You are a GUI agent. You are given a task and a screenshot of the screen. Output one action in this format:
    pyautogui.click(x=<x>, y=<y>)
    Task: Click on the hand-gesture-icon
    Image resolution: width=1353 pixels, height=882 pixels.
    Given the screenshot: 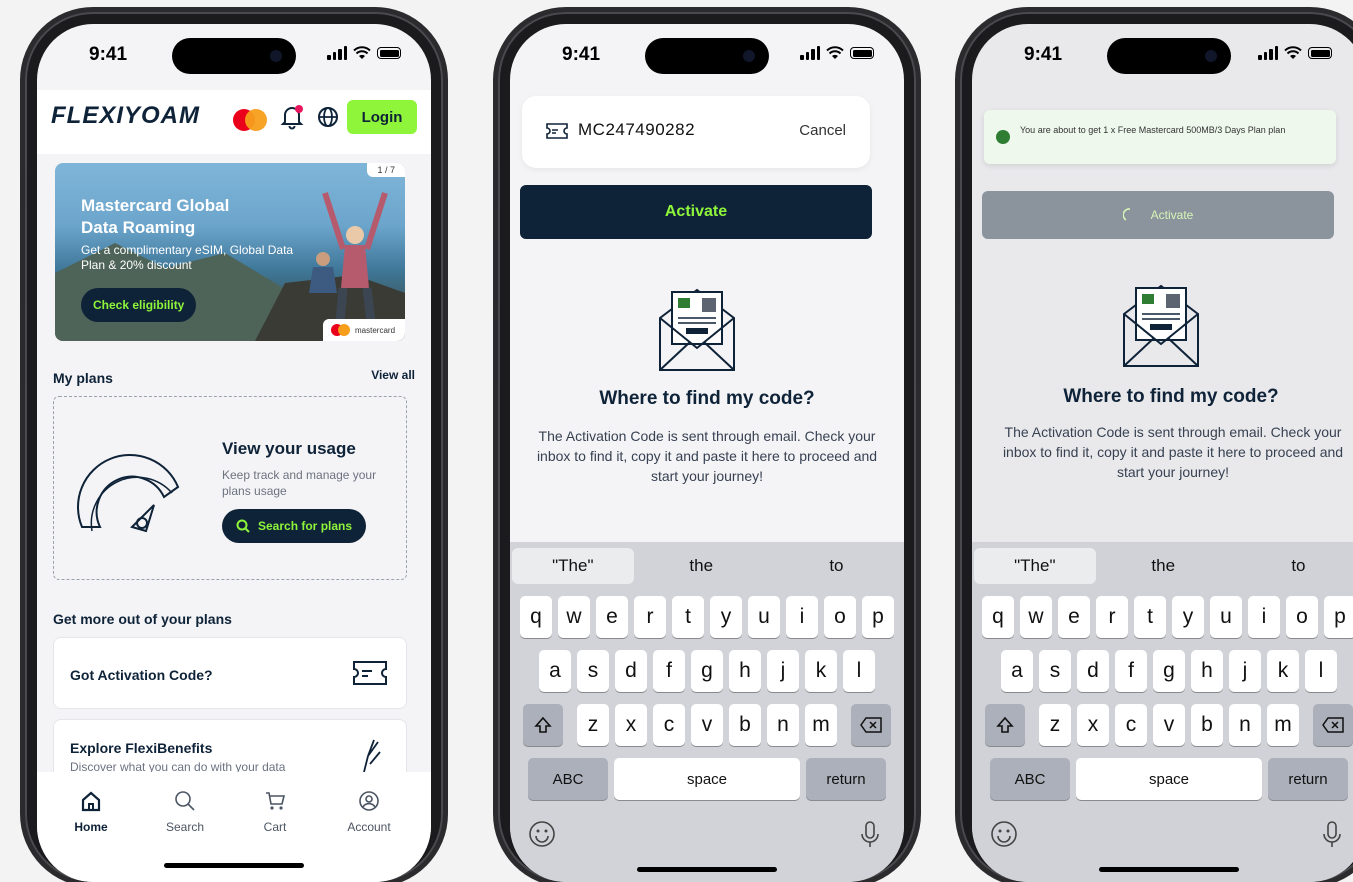 What is the action you would take?
    pyautogui.click(x=372, y=756)
    